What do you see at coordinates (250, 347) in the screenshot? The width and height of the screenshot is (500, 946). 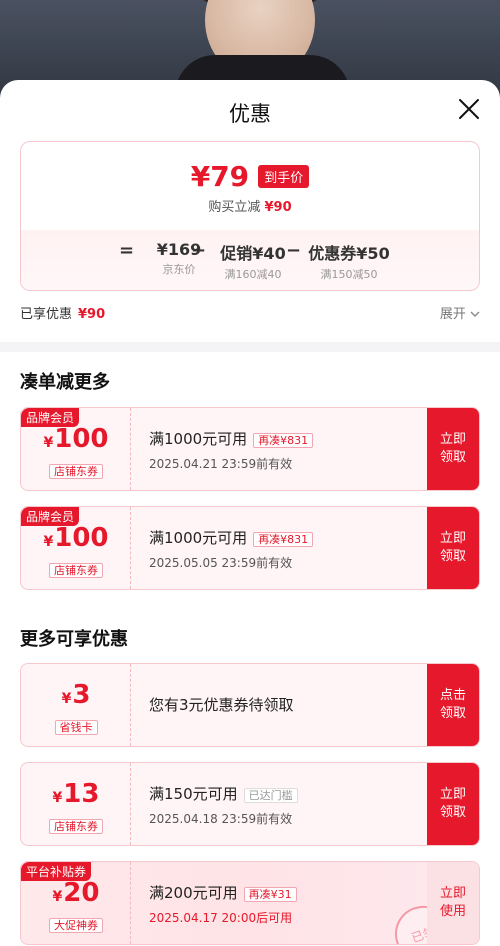 I see `section-divider` at bounding box center [250, 347].